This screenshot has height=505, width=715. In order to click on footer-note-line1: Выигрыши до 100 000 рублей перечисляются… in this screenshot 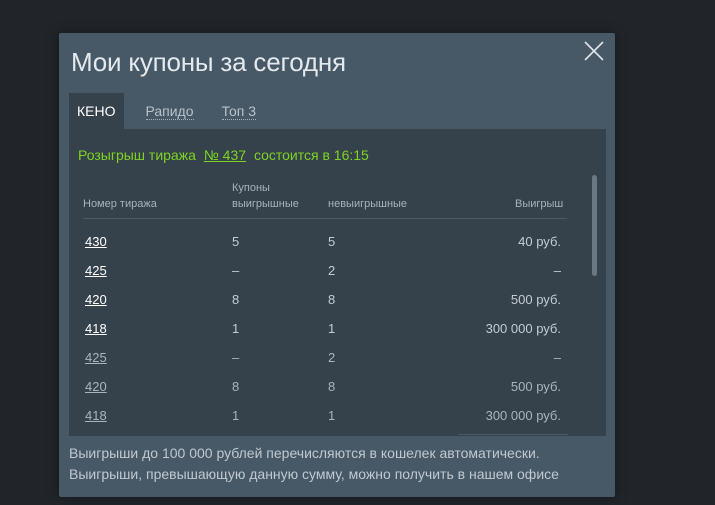, I will do `click(304, 453)`.